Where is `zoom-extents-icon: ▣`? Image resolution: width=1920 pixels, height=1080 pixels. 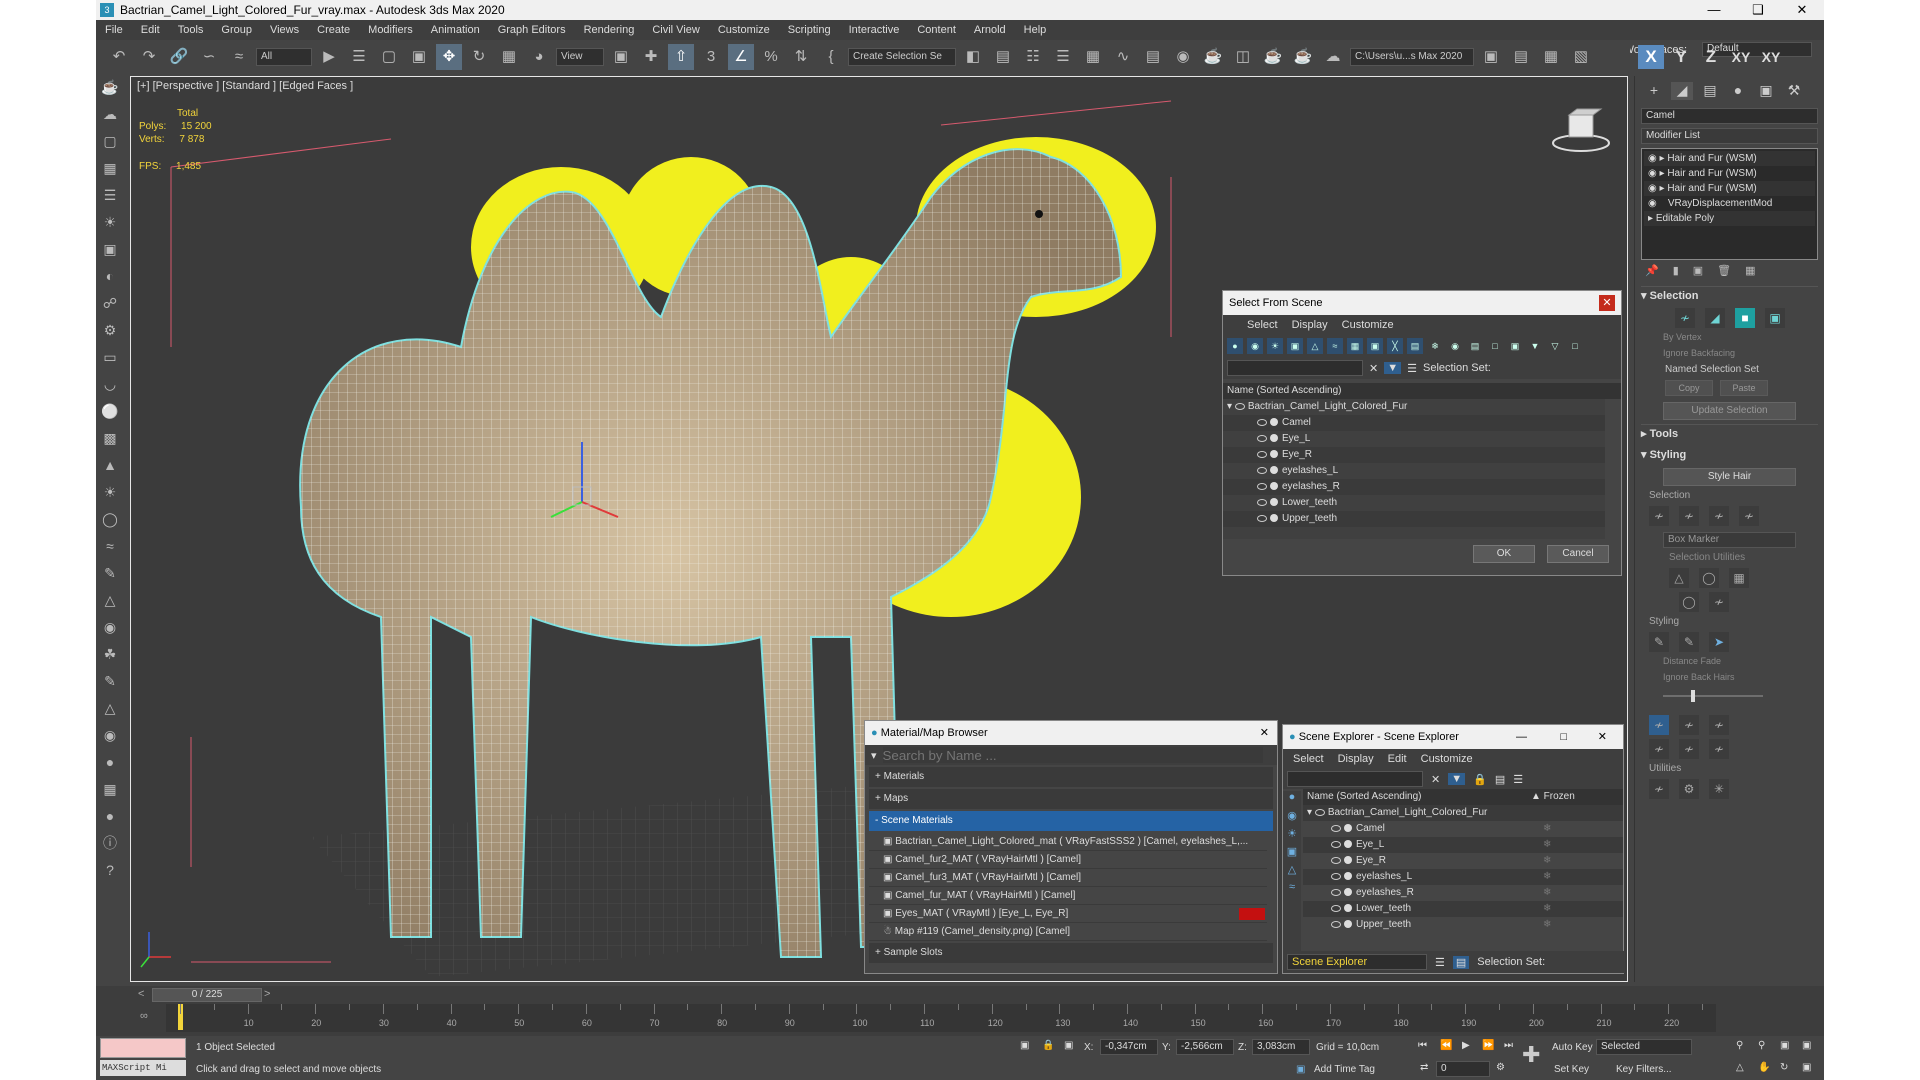
zoom-extents-icon: ▣ is located at coordinates (1784, 1045).